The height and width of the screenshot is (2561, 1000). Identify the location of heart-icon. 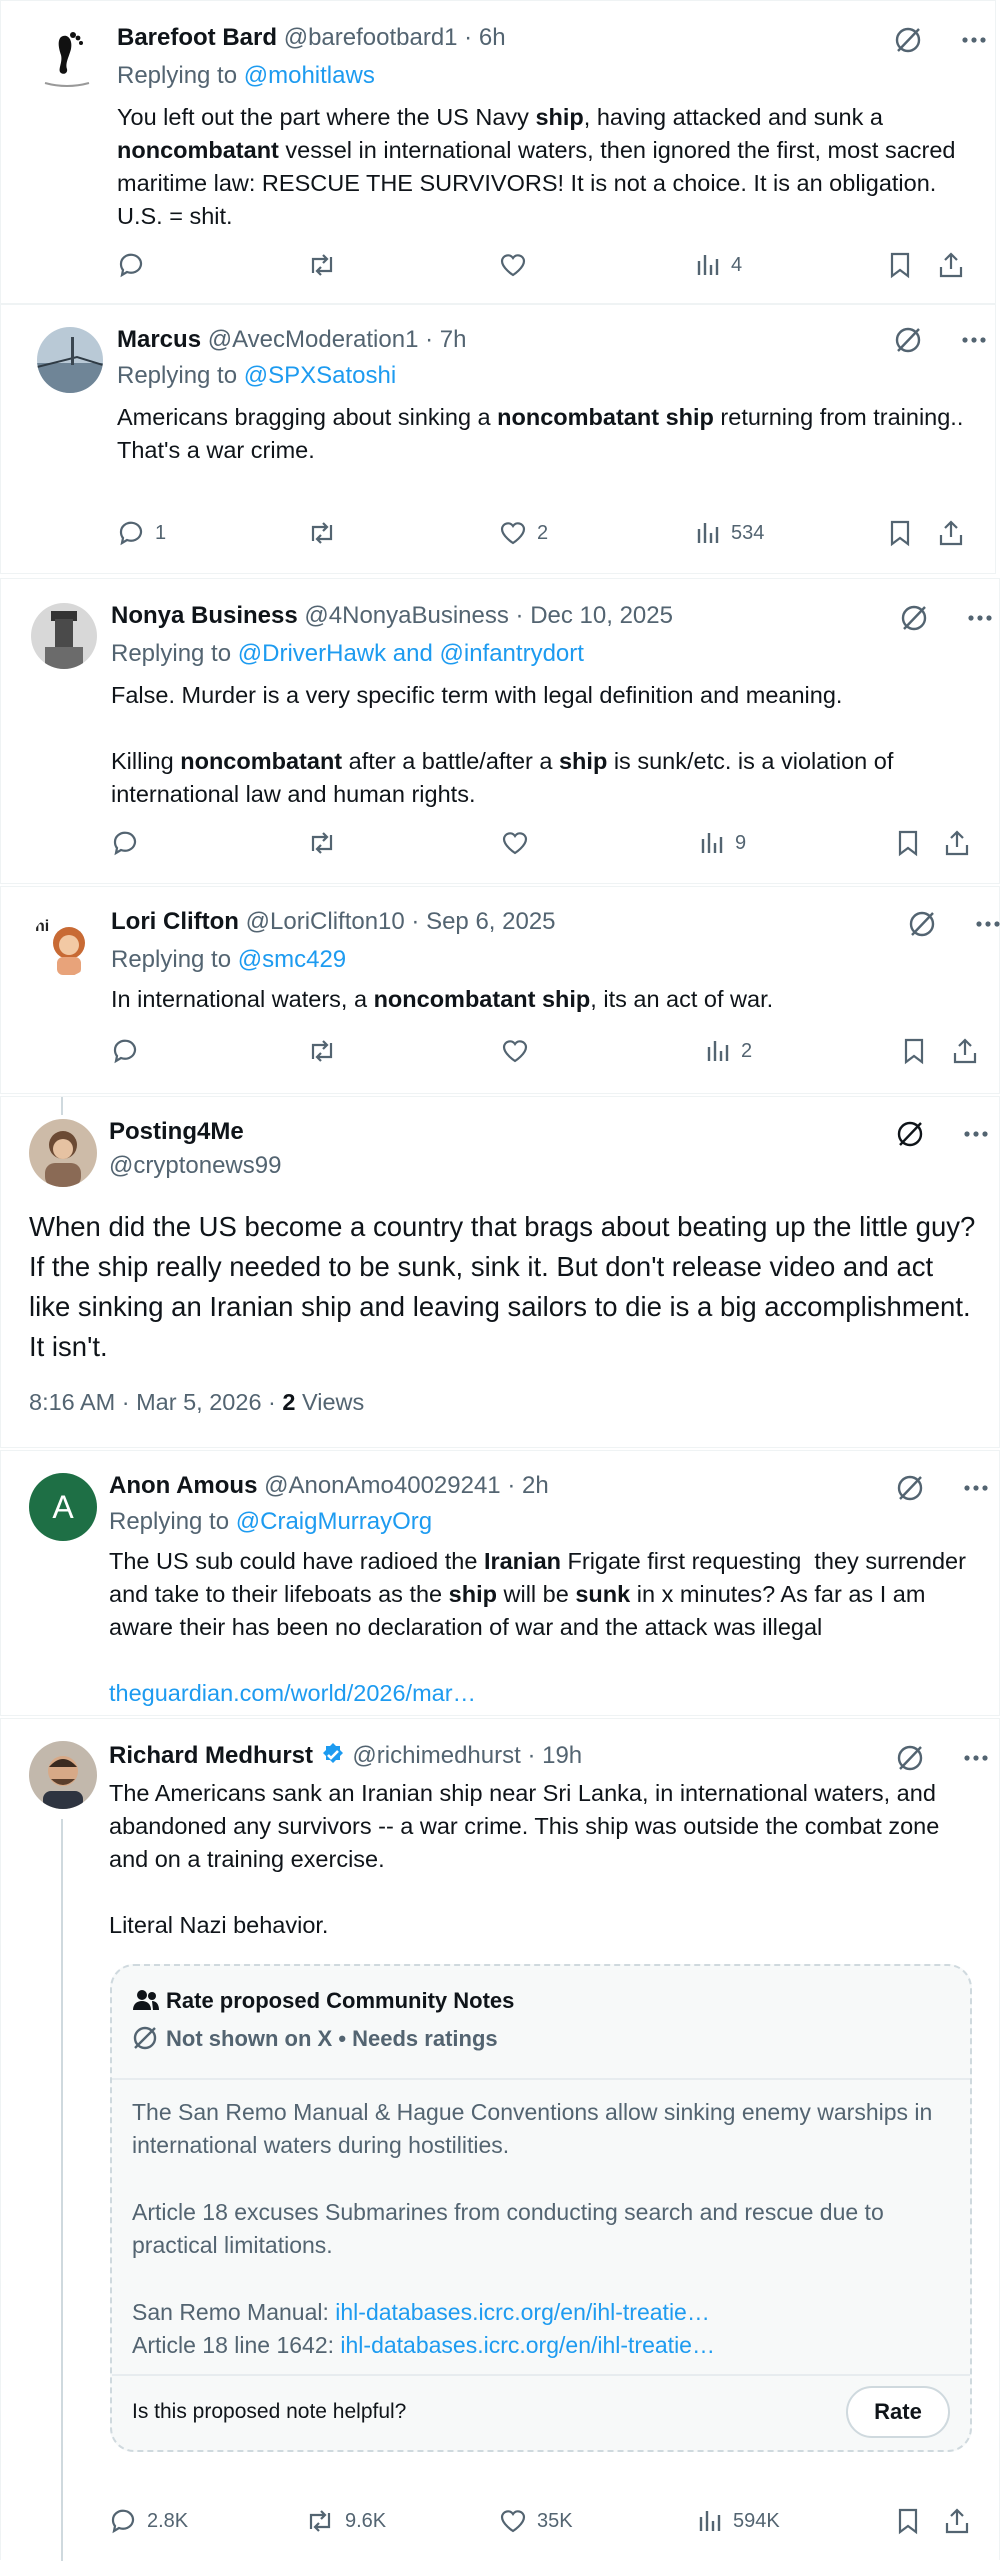
(515, 843).